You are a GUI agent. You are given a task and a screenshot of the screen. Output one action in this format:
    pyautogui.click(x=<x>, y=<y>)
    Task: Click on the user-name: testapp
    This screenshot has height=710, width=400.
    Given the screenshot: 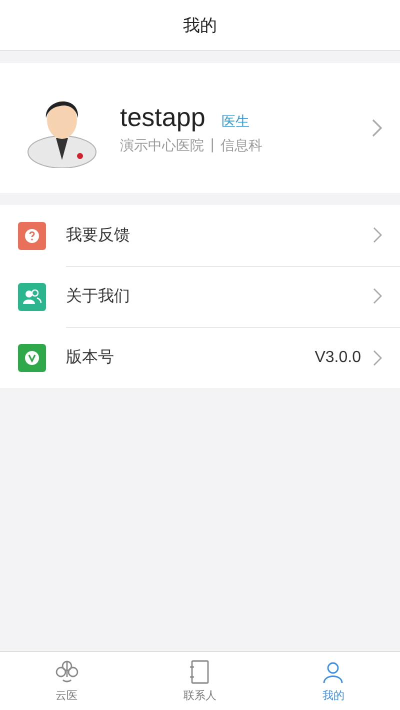 What is the action you would take?
    pyautogui.click(x=163, y=117)
    